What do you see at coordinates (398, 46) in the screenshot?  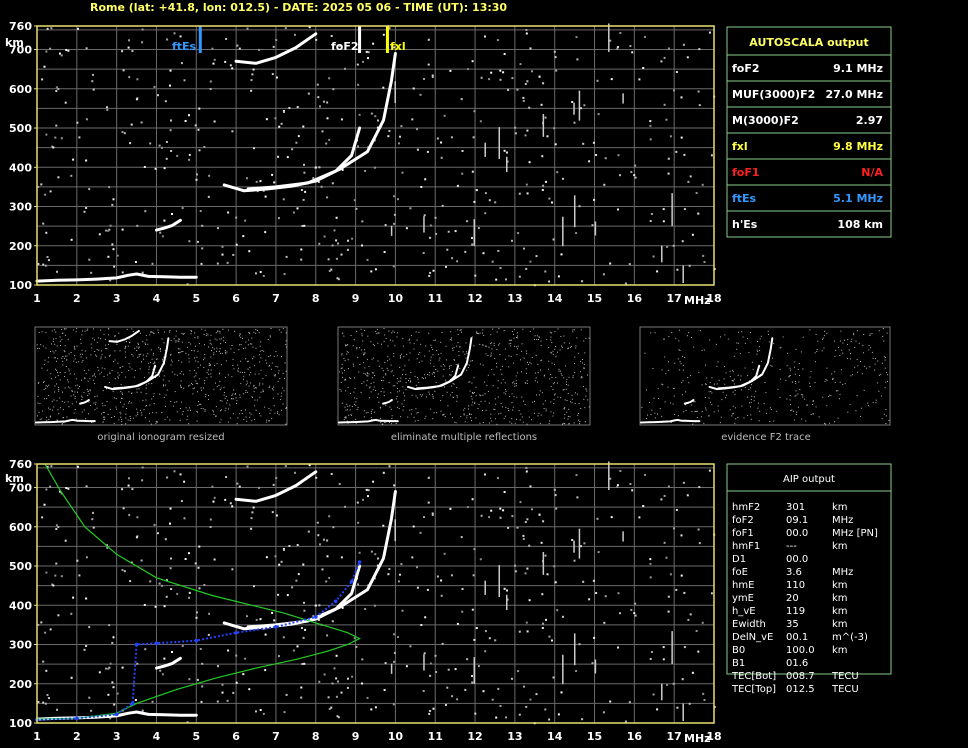 I see `fxl-marker-label: fxl` at bounding box center [398, 46].